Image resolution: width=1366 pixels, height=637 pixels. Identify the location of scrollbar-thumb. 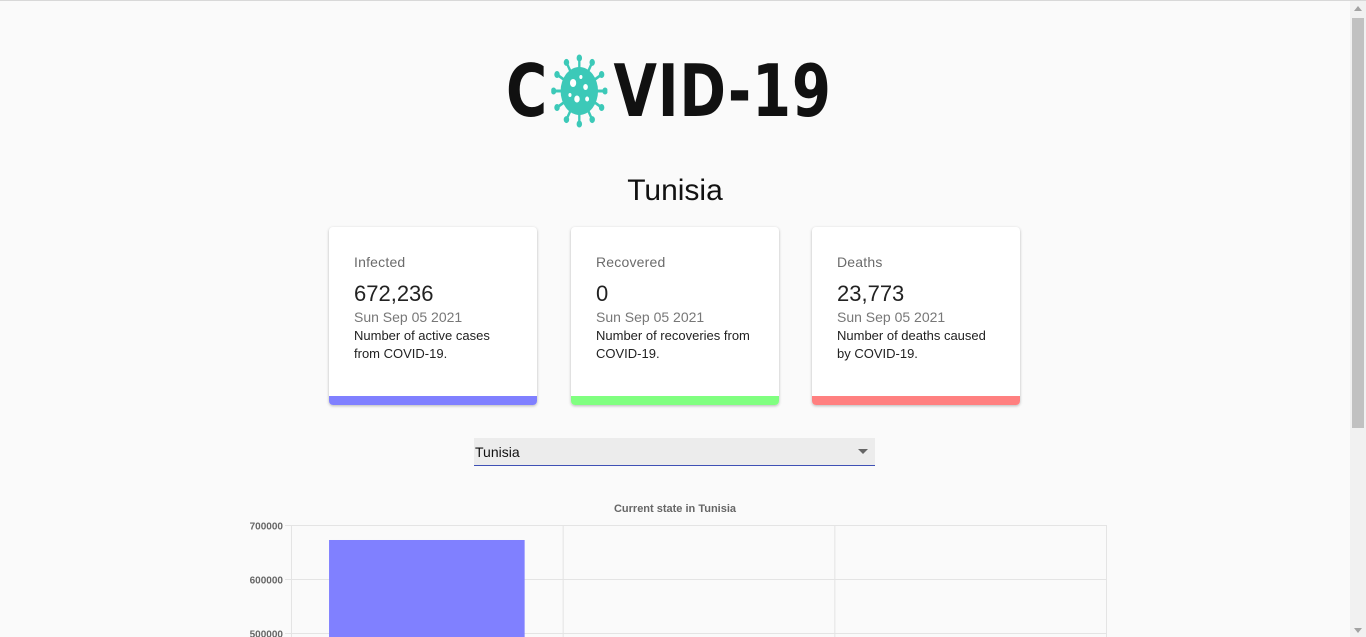
(1358, 223).